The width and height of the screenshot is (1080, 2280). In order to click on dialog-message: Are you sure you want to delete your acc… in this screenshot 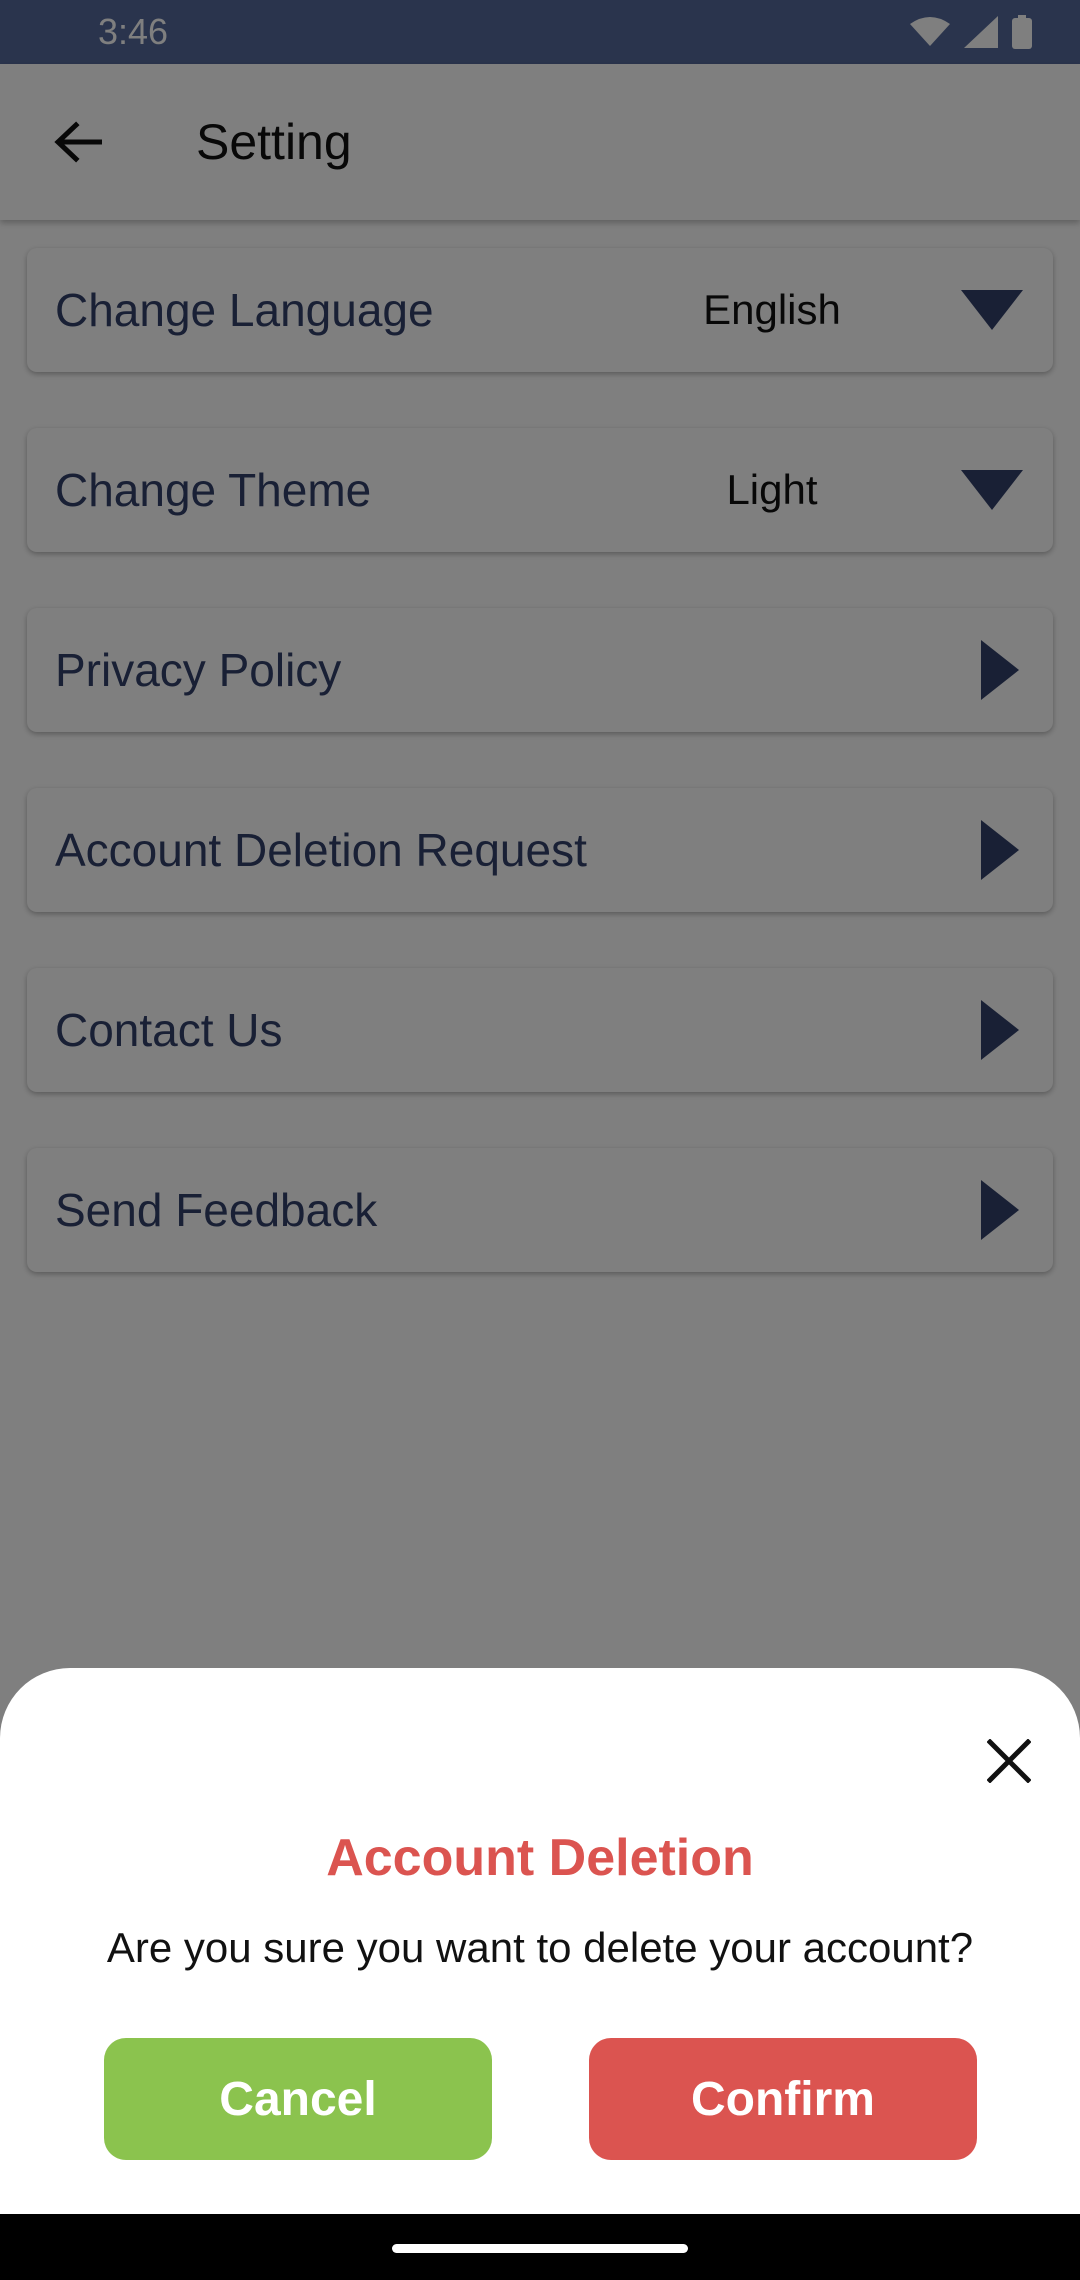, I will do `click(540, 1947)`.